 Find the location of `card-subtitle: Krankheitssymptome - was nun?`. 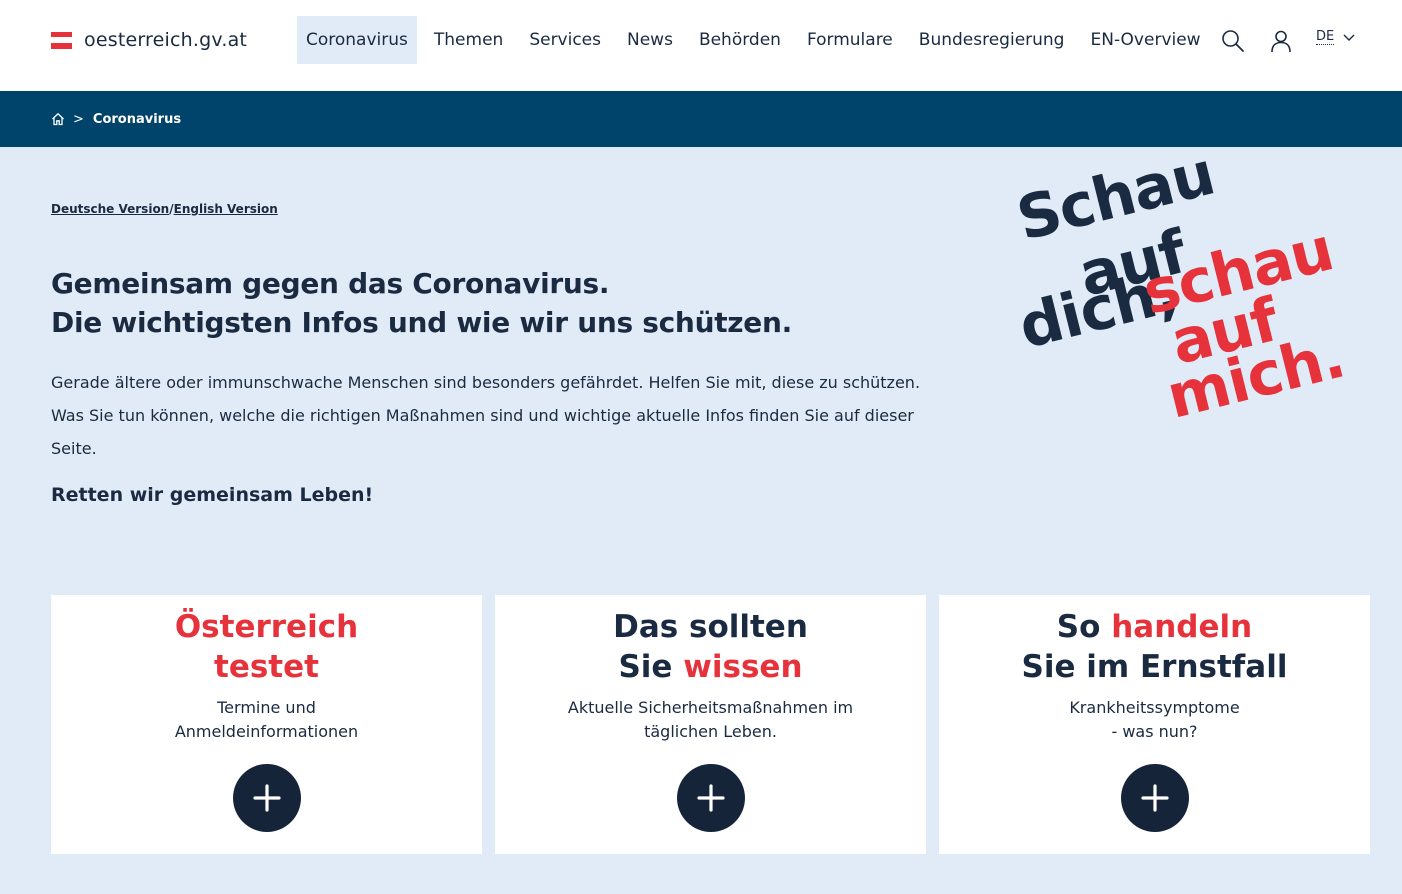

card-subtitle: Krankheitssymptome - was nun? is located at coordinates (1154, 719).